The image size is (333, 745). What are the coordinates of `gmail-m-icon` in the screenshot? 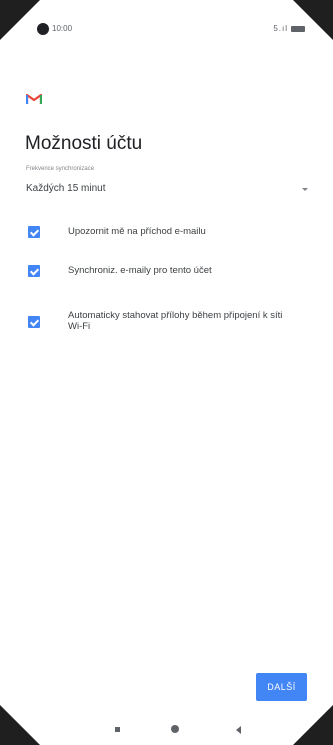 It's located at (34, 98).